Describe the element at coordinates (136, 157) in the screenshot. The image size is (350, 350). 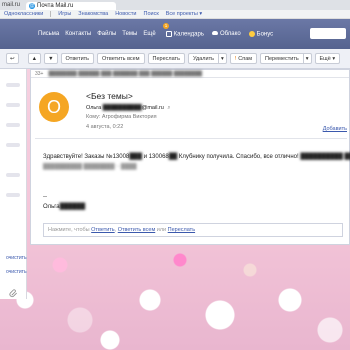
I see `body-blurred: ███` at that location.